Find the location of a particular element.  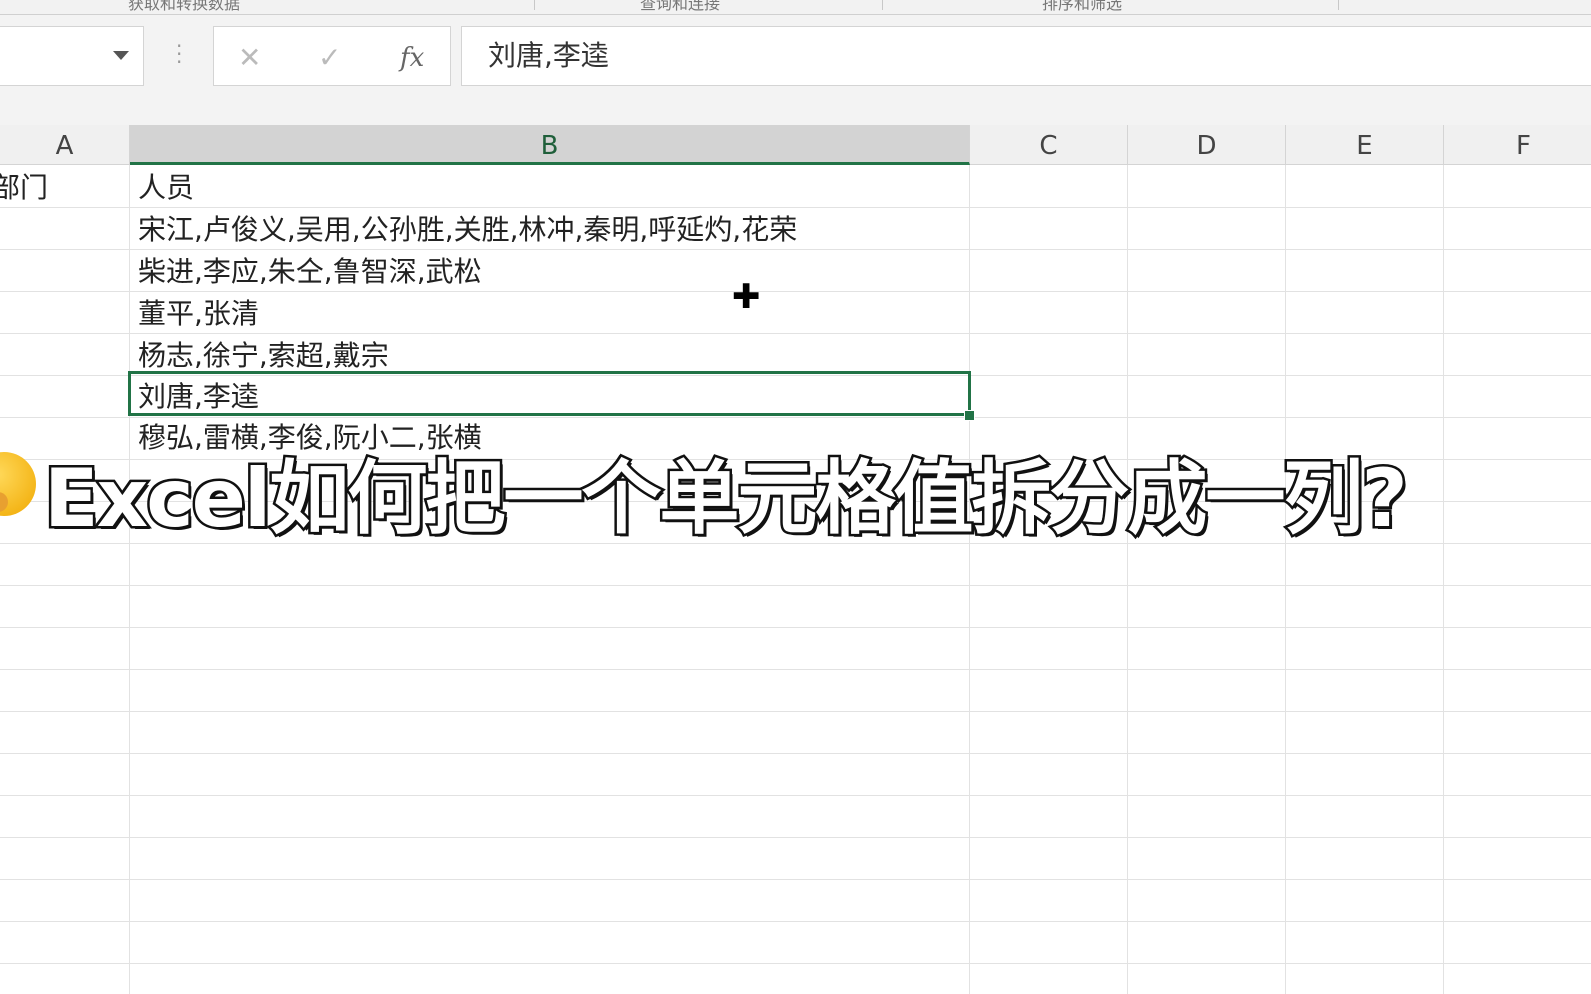

cell-cursor-icon: ✚ is located at coordinates (746, 297).